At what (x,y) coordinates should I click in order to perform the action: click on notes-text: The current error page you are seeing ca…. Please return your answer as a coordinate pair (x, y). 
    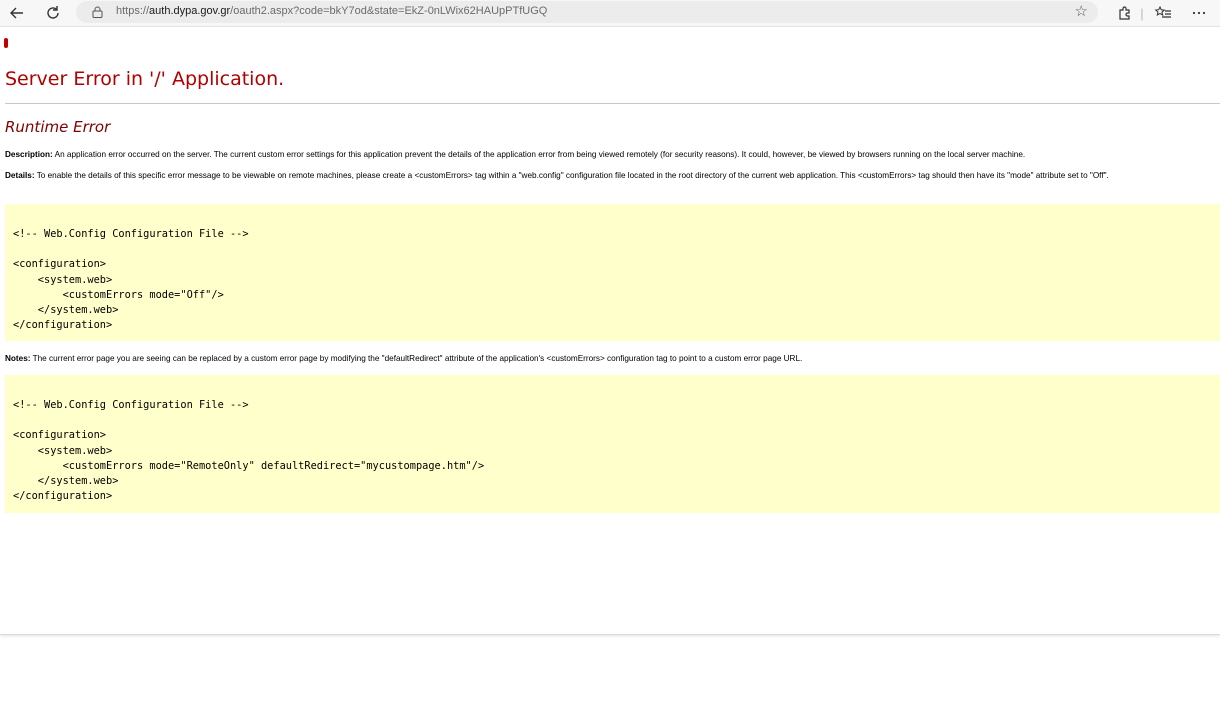
    Looking at the image, I should click on (416, 358).